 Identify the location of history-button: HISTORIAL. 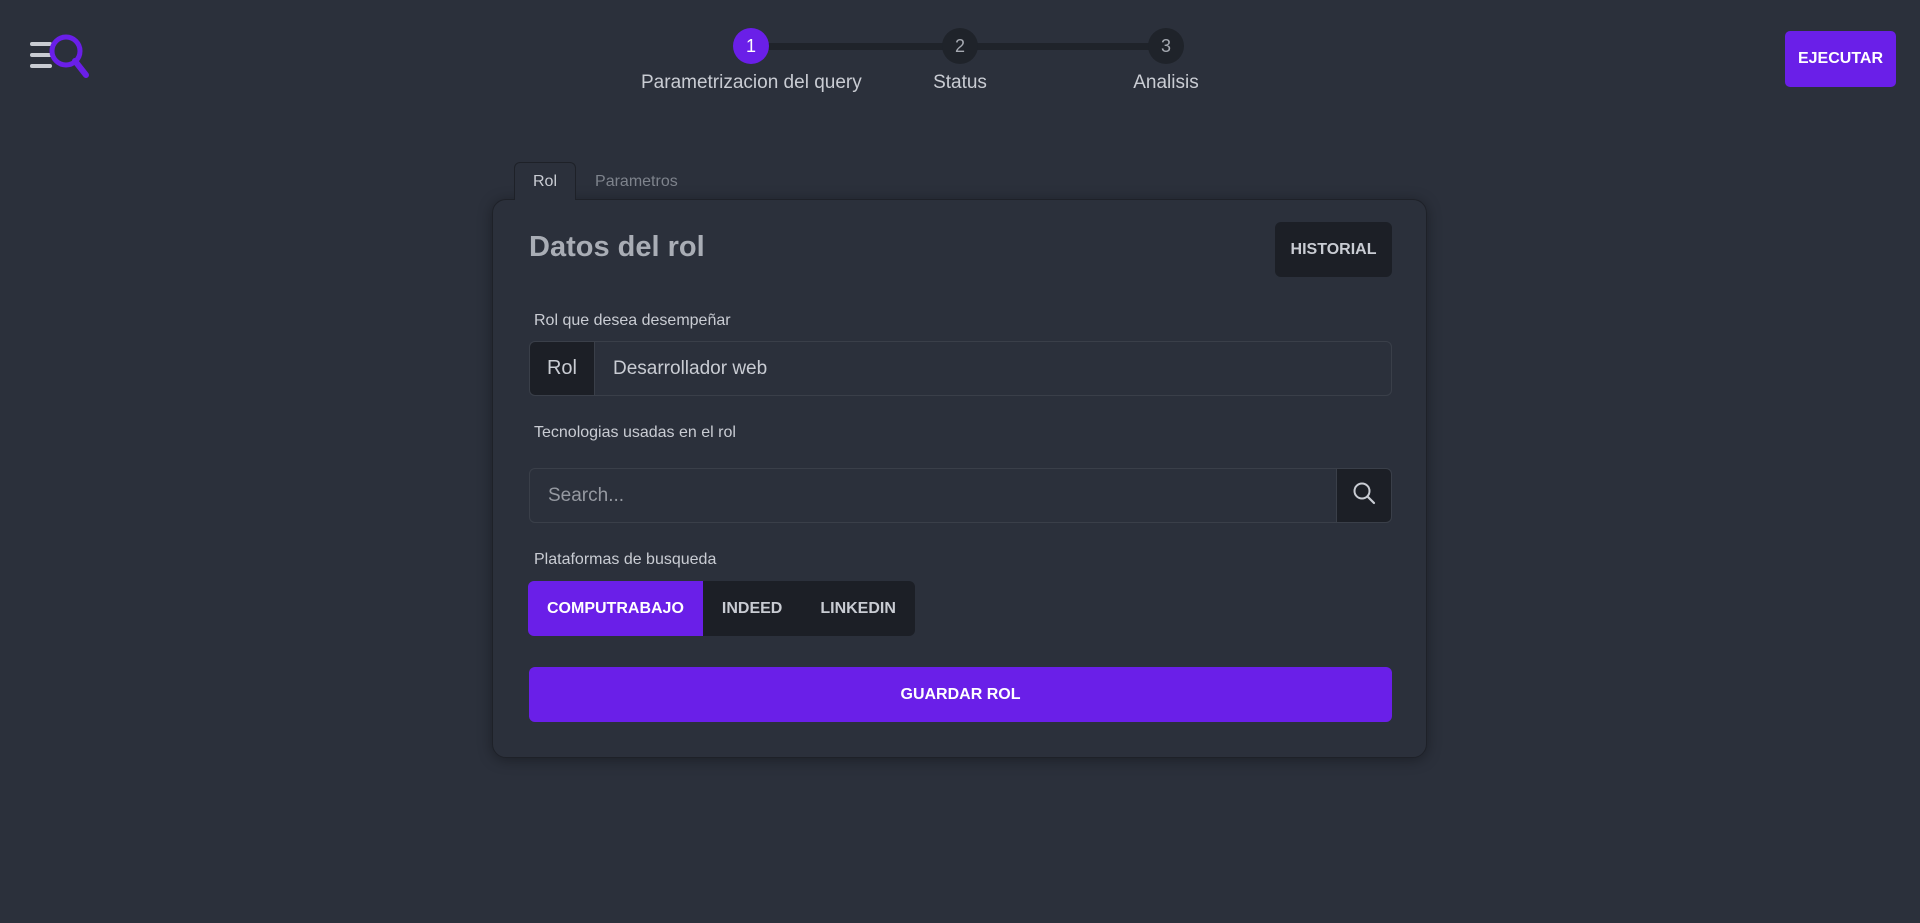
(1333, 249).